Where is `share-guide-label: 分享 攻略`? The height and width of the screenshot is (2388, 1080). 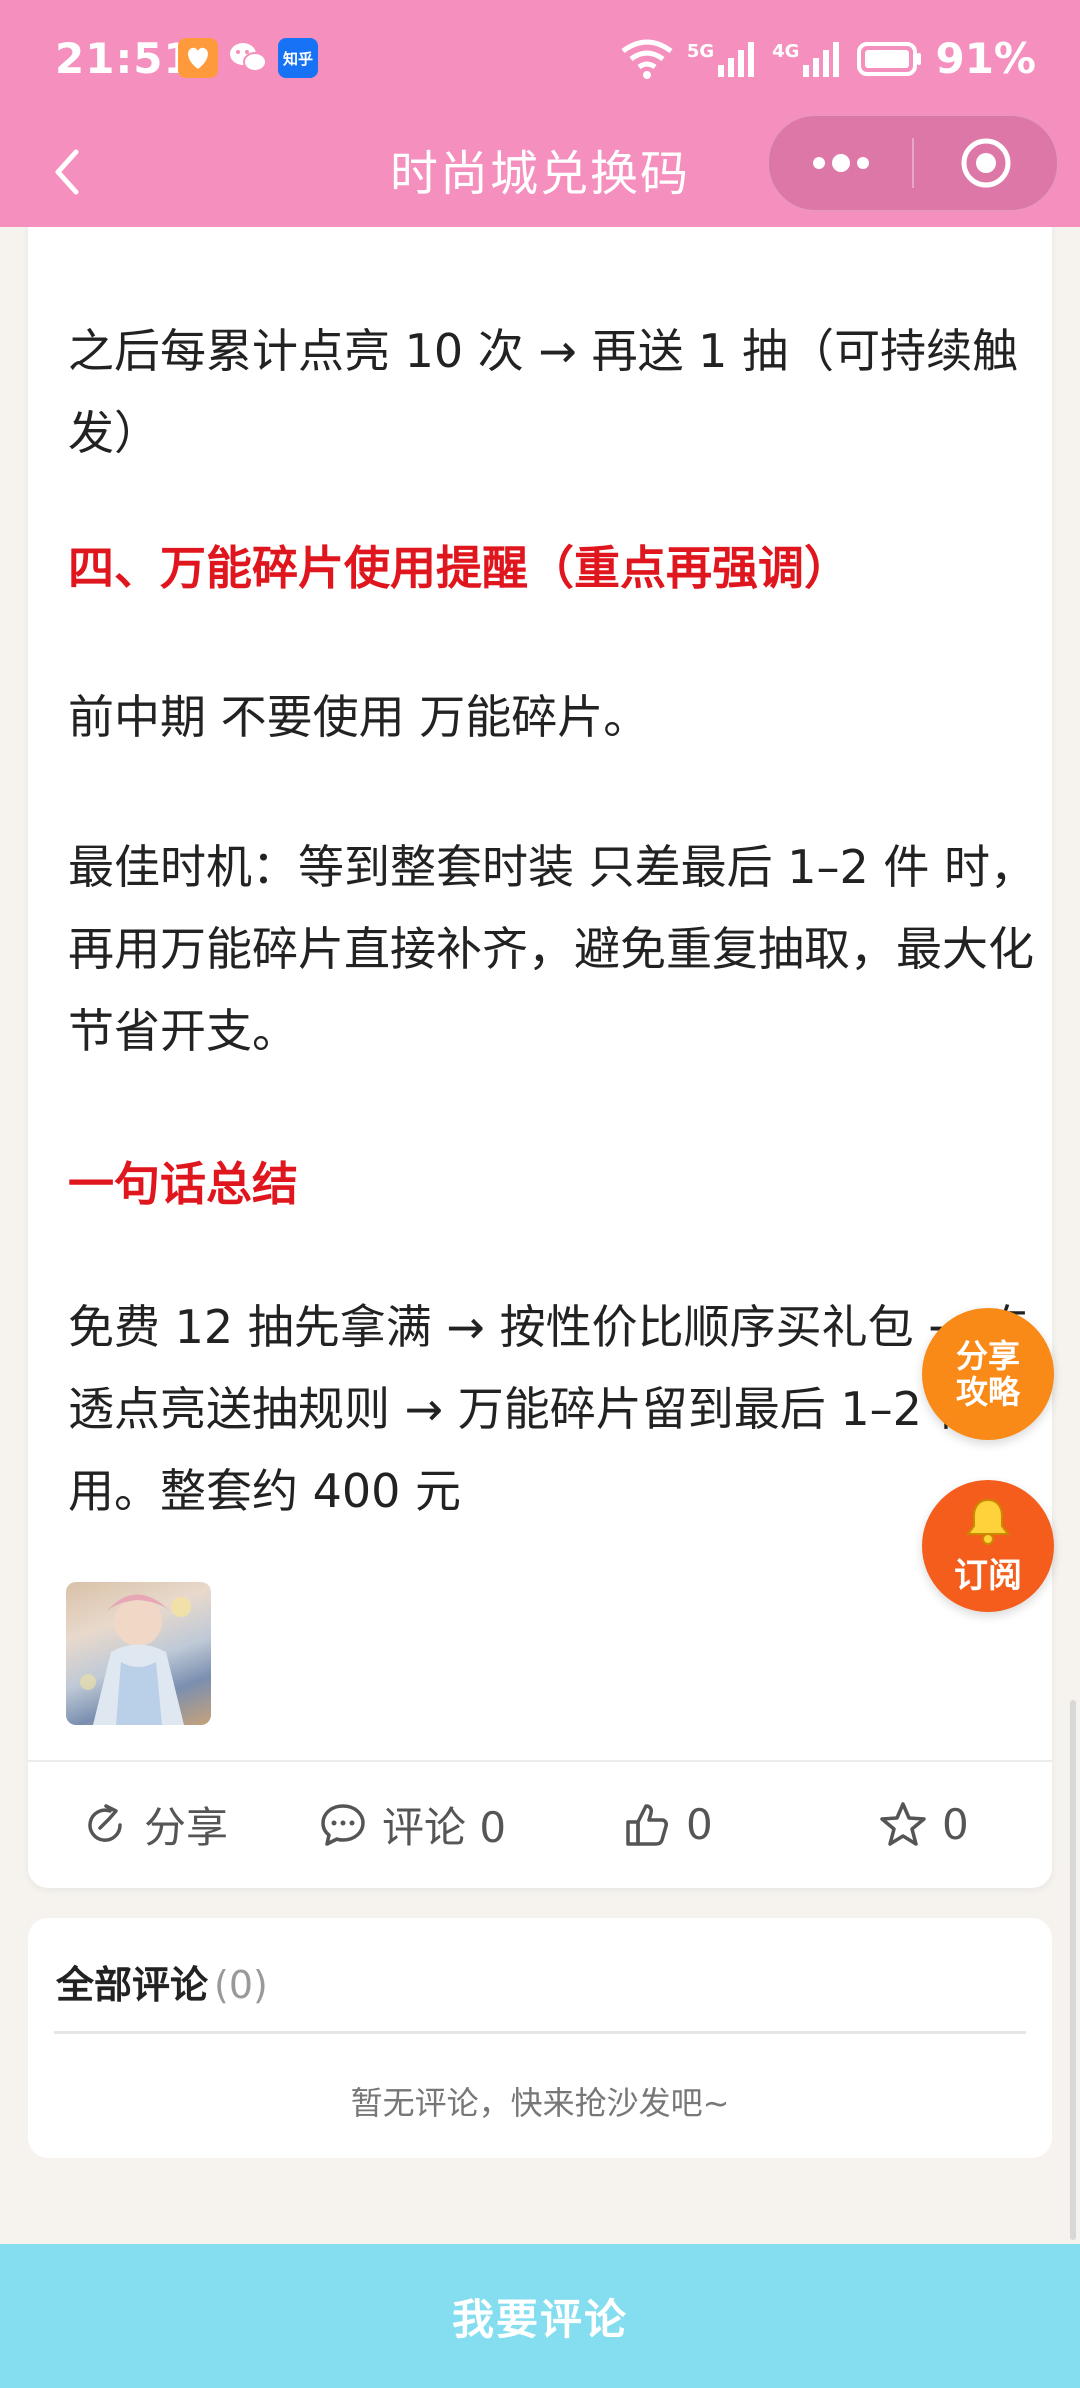 share-guide-label: 分享 攻略 is located at coordinates (988, 1374).